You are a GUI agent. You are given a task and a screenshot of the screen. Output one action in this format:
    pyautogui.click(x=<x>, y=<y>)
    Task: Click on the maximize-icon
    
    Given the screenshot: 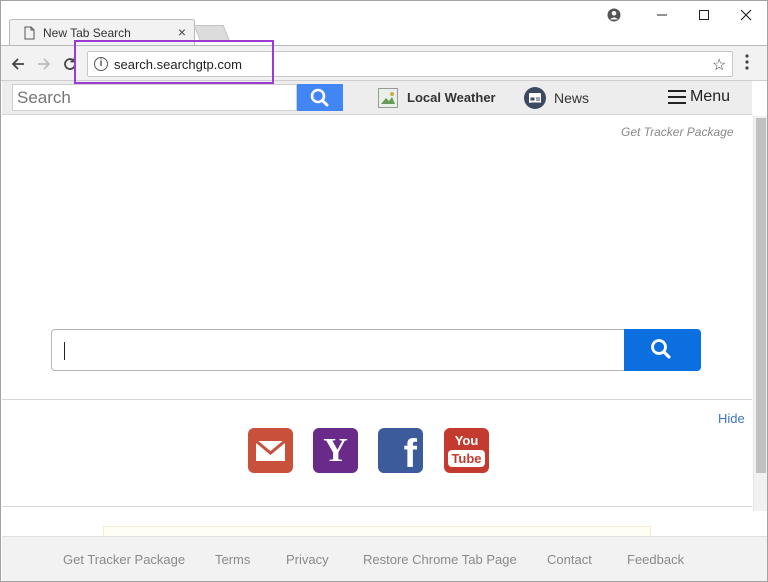 What is the action you would take?
    pyautogui.click(x=704, y=15)
    